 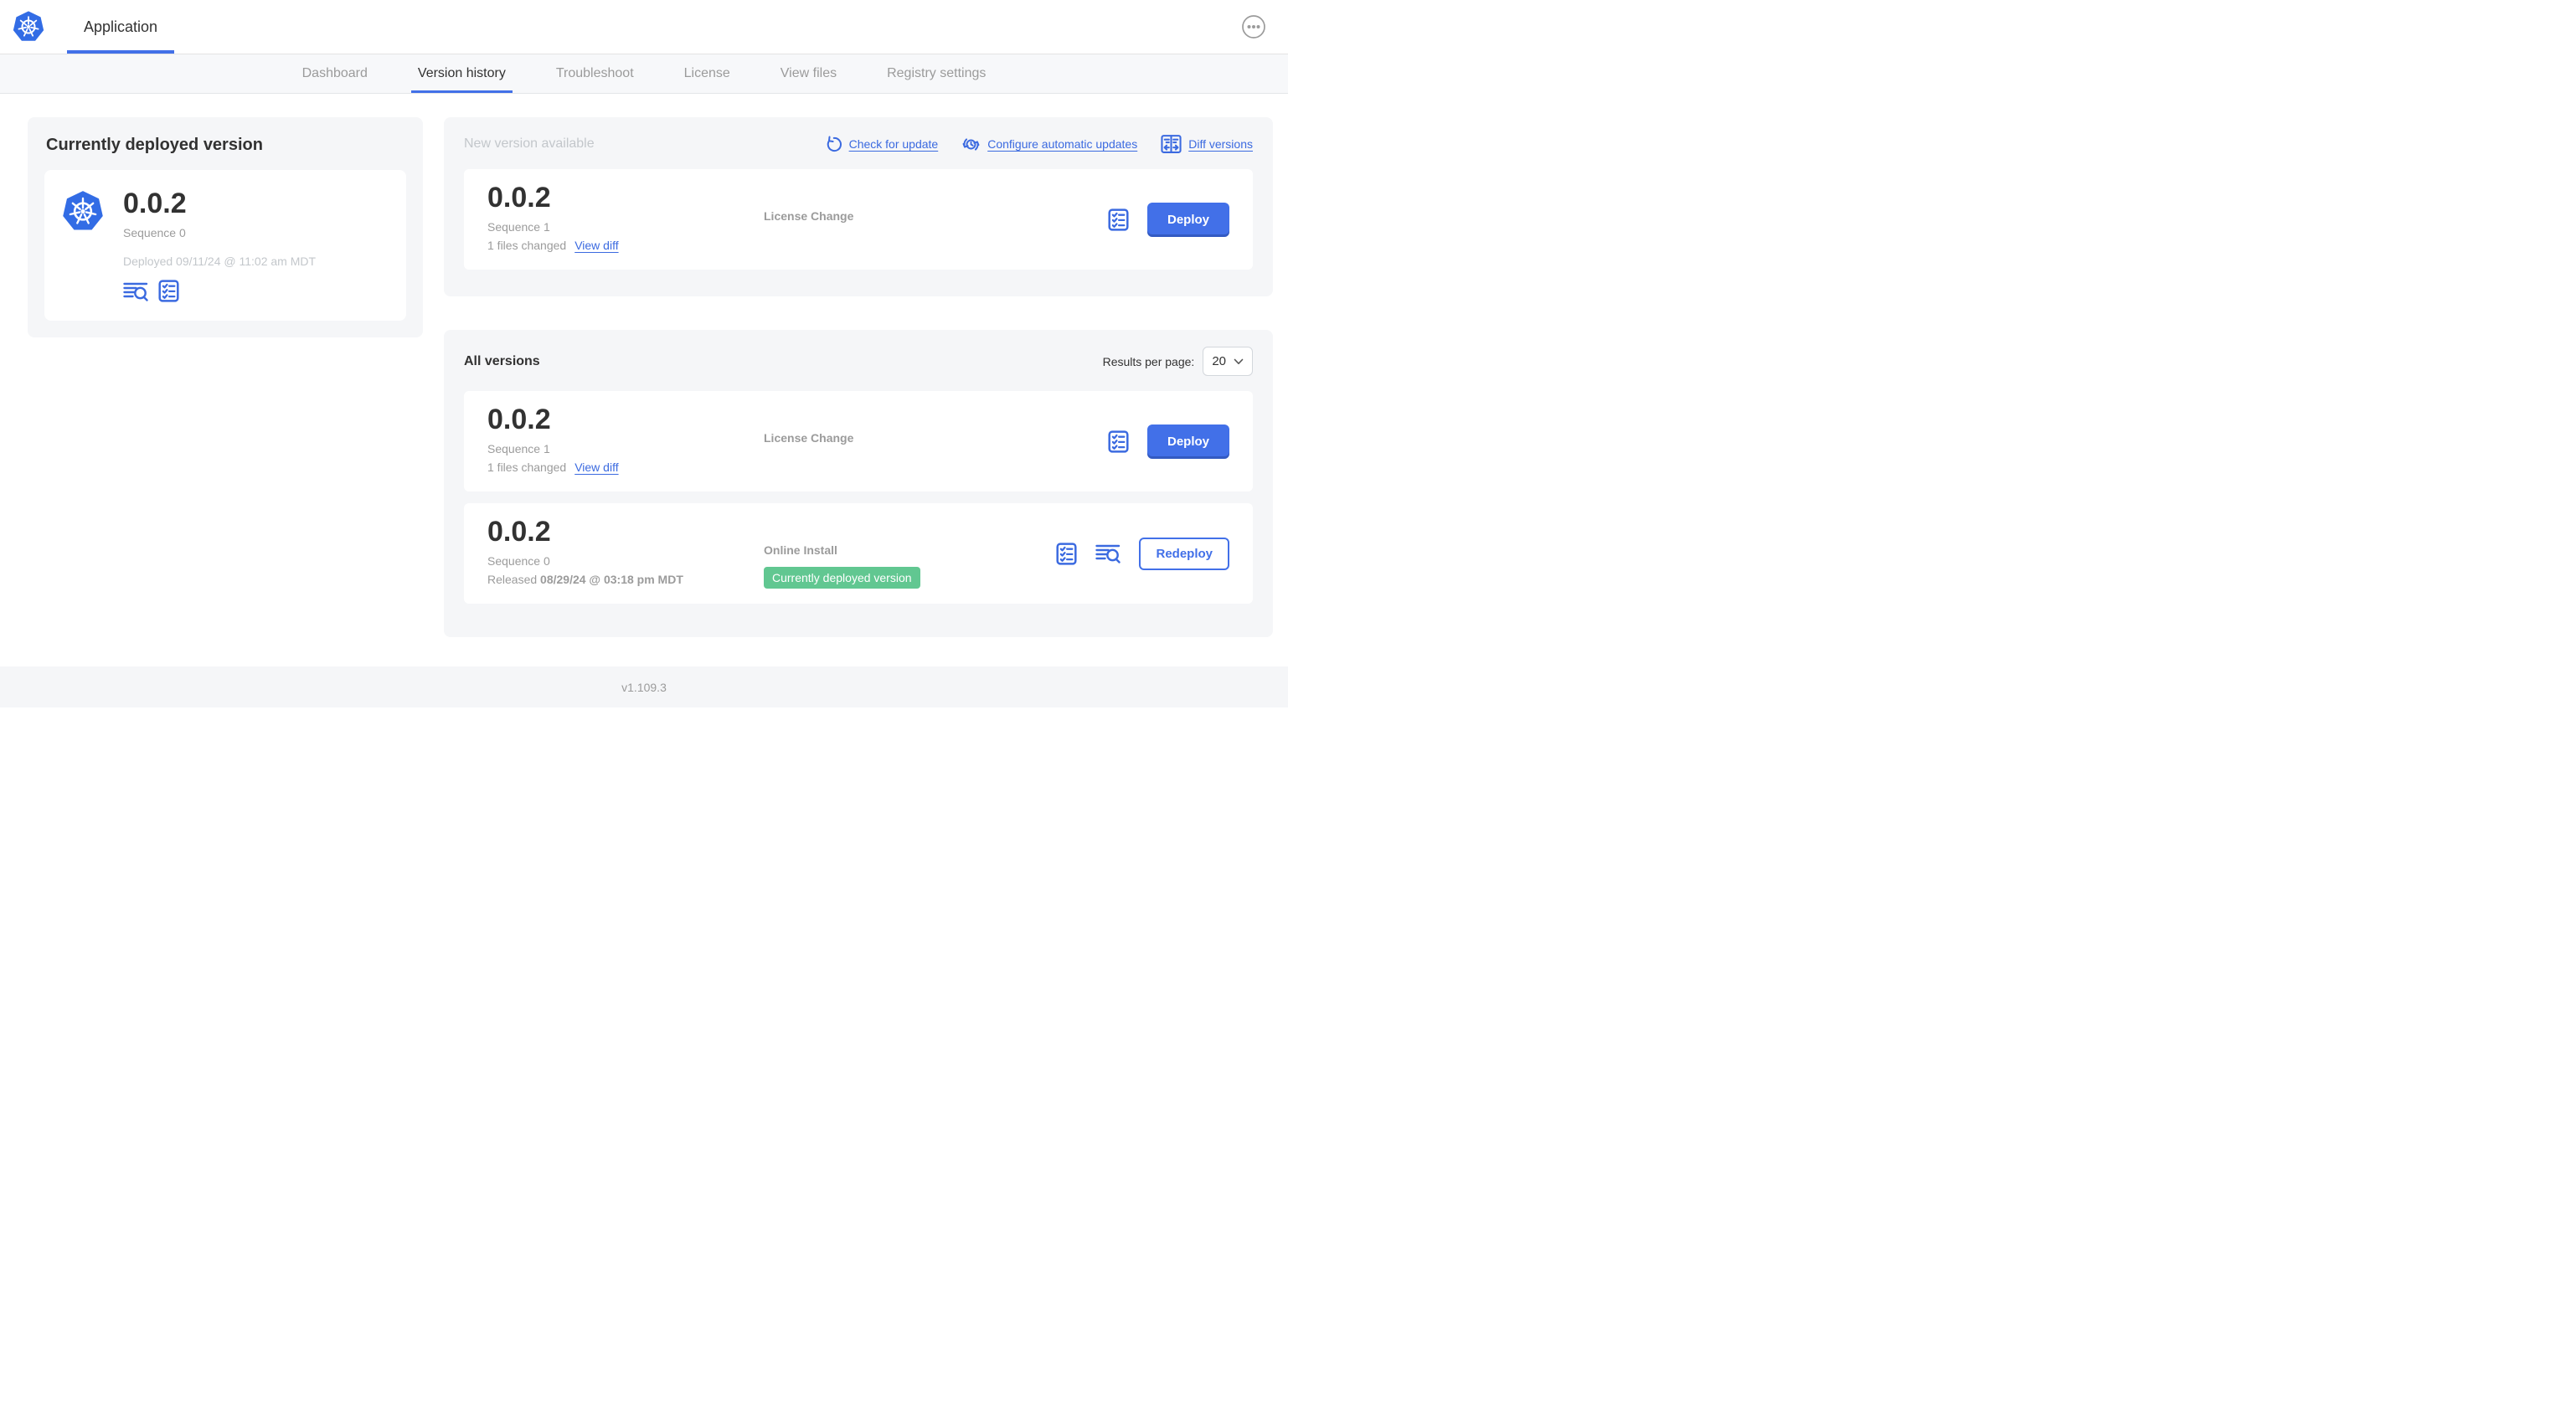 What do you see at coordinates (1239, 361) in the screenshot?
I see `chevron-down-icon` at bounding box center [1239, 361].